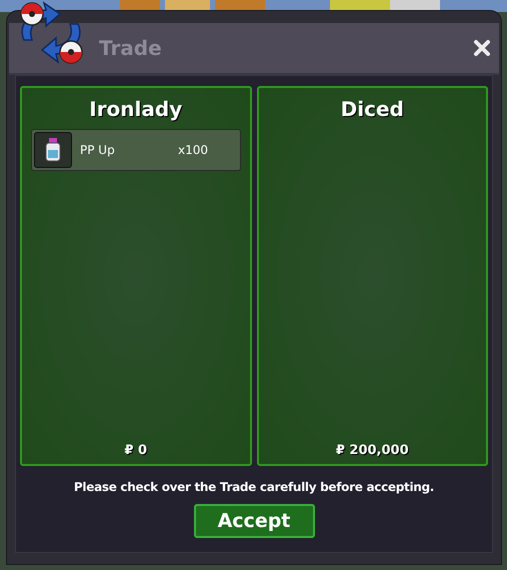 The height and width of the screenshot is (570, 507). What do you see at coordinates (372, 109) in the screenshot?
I see `player-name: Diced` at bounding box center [372, 109].